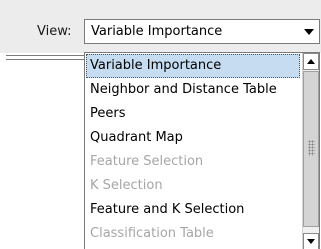 The width and height of the screenshot is (321, 249). Describe the element at coordinates (193, 66) in the screenshot. I see `option-variable-importance: Variable Importance` at that location.